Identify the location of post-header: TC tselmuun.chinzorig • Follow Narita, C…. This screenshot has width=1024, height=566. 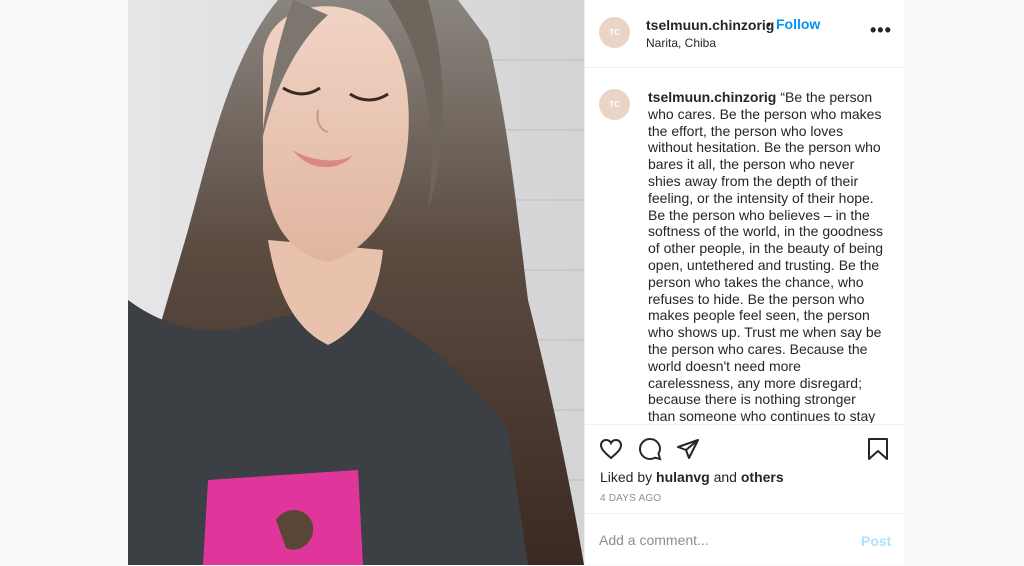
(744, 34).